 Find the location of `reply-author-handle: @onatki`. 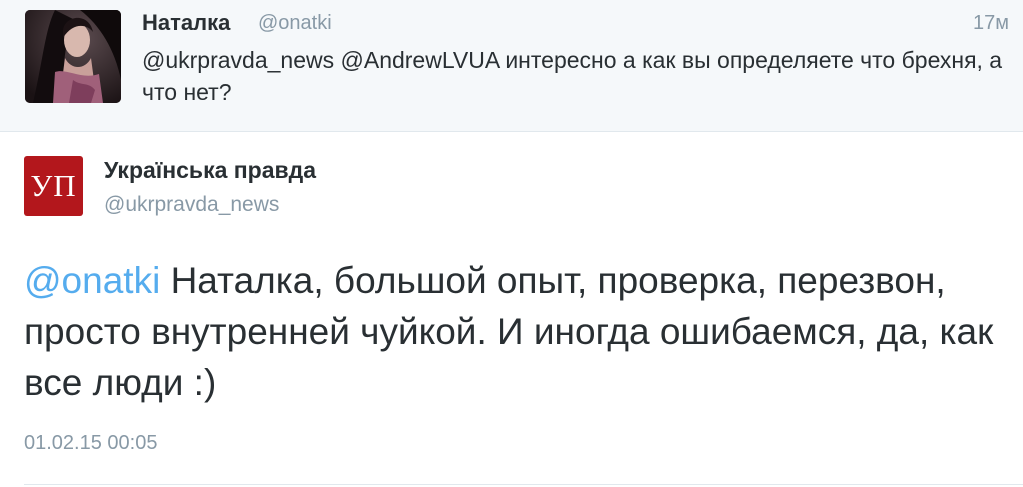

reply-author-handle: @onatki is located at coordinates (295, 23).